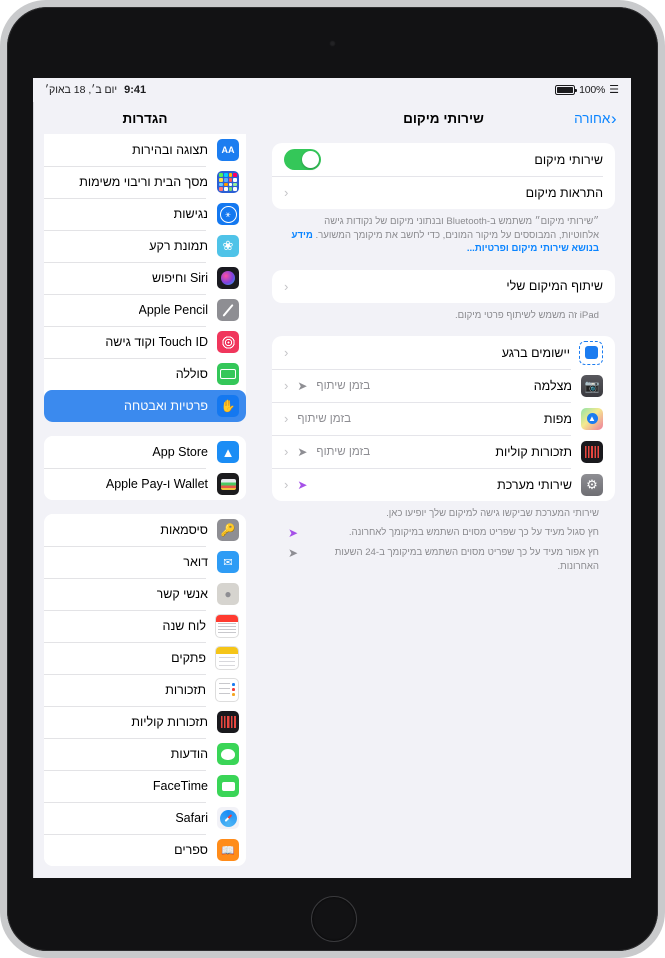 The width and height of the screenshot is (665, 958). I want to click on safari-icon, so click(228, 818).